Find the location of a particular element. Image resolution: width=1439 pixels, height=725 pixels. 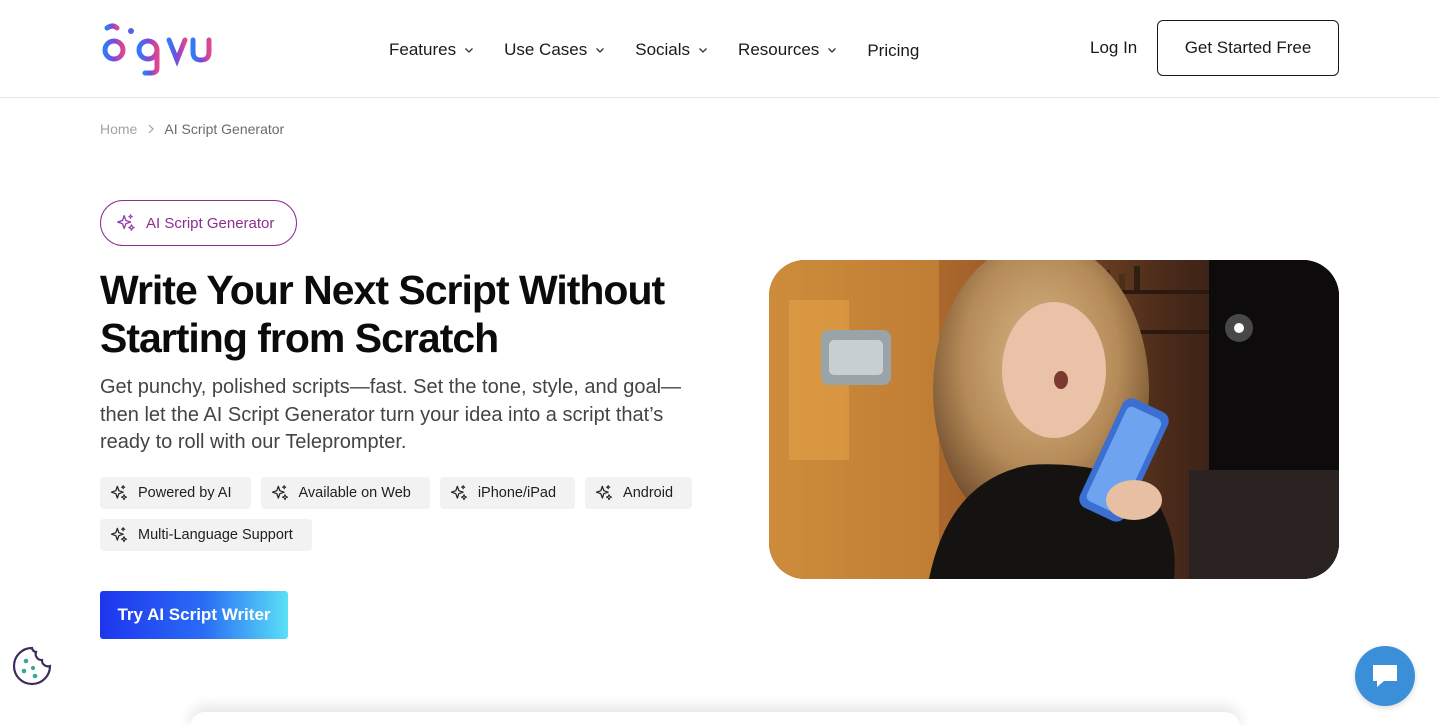

nav-socials-label: Socials is located at coordinates (663, 49).